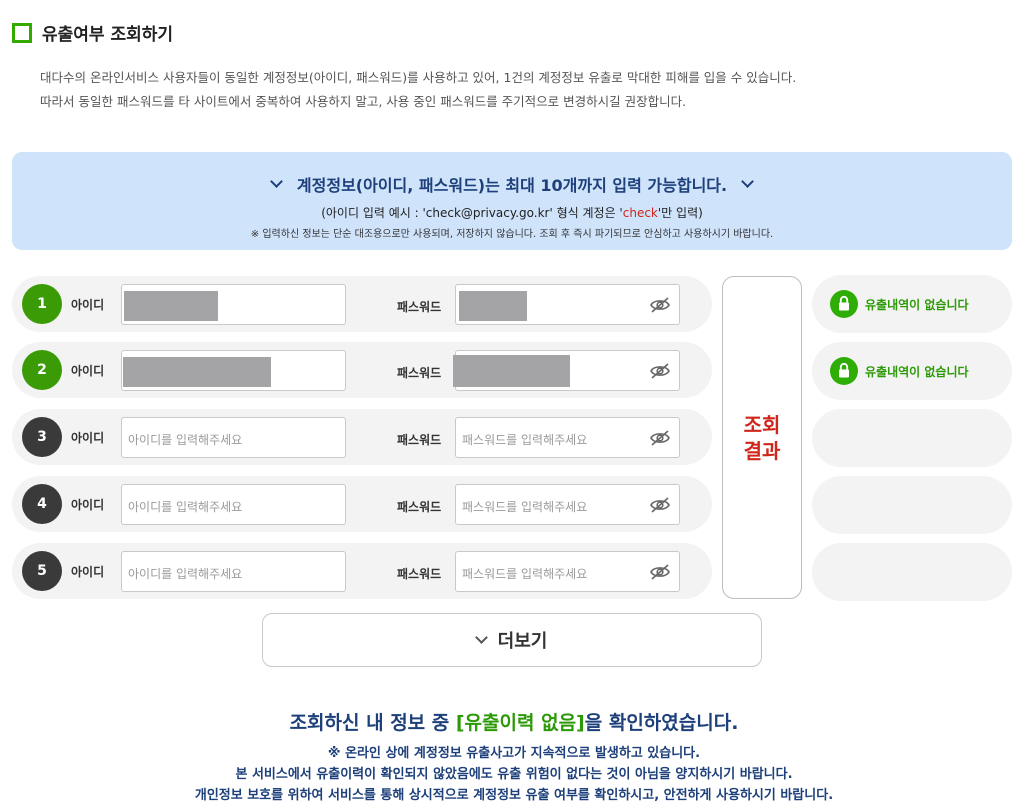 The image size is (1028, 811). Describe the element at coordinates (42, 571) in the screenshot. I see `row-number: 5` at that location.